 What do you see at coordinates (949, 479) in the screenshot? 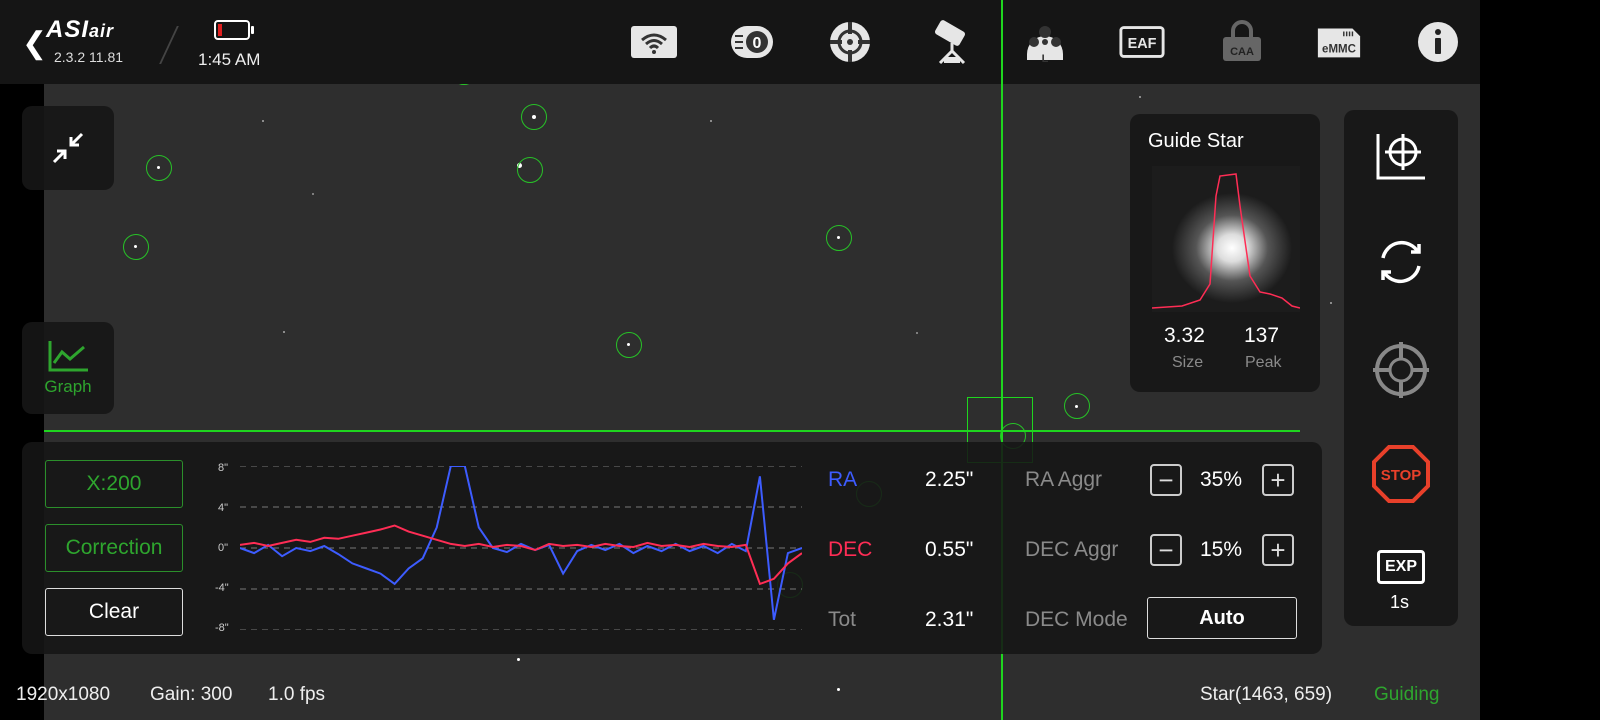
I see `ra-value: 2.25"` at bounding box center [949, 479].